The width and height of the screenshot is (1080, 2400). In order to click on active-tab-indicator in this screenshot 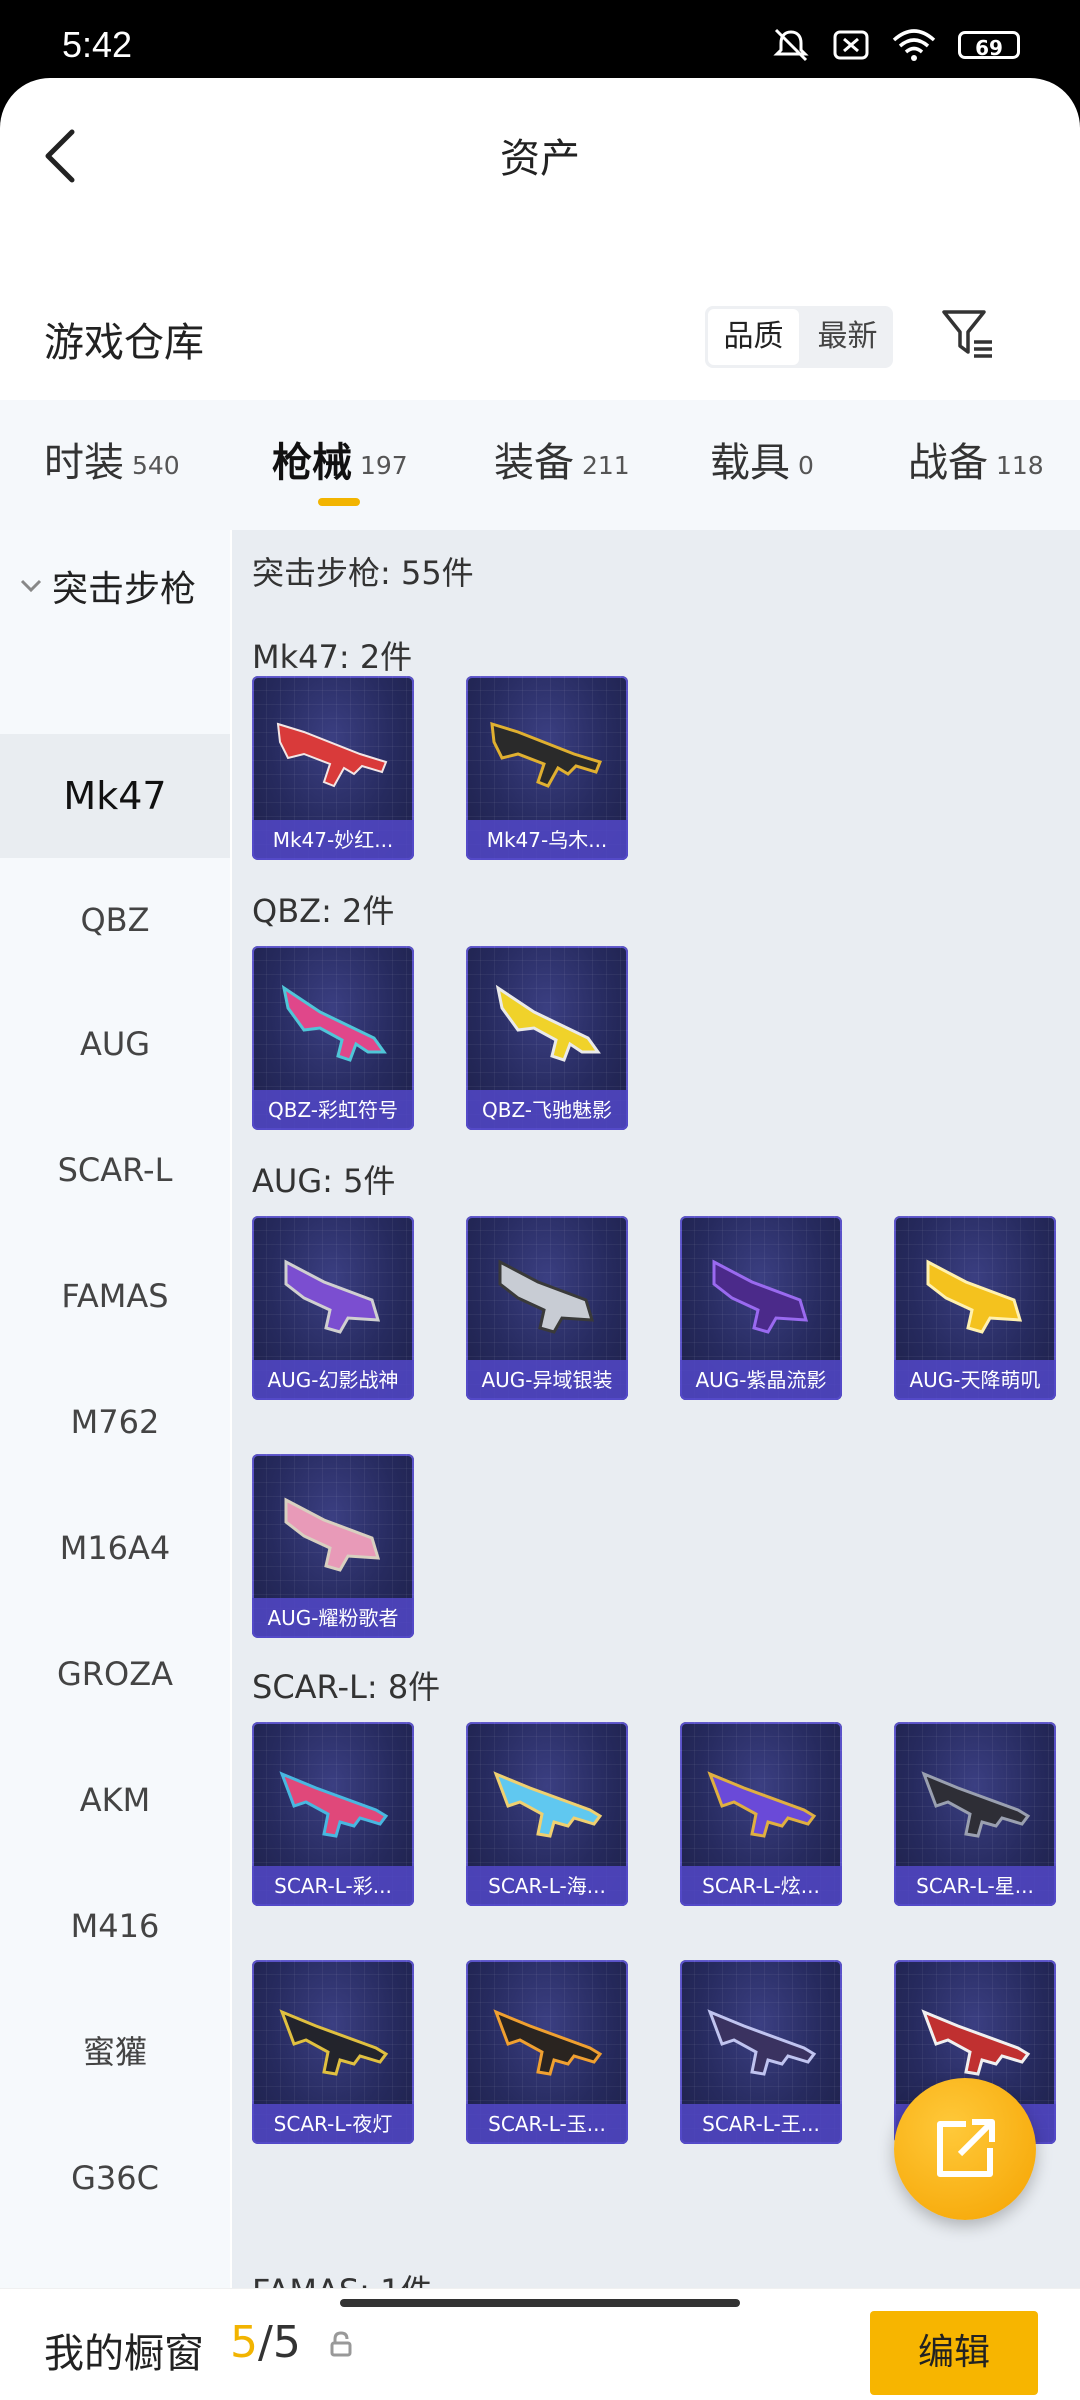, I will do `click(339, 502)`.